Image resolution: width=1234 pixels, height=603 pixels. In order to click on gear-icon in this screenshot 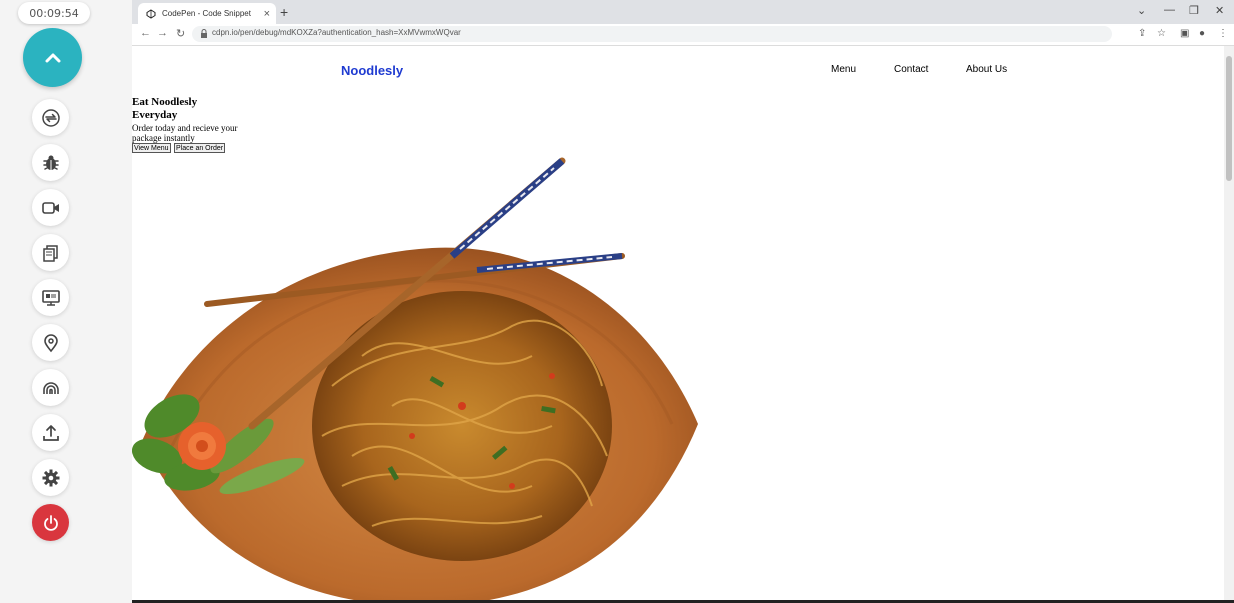, I will do `click(50, 477)`.